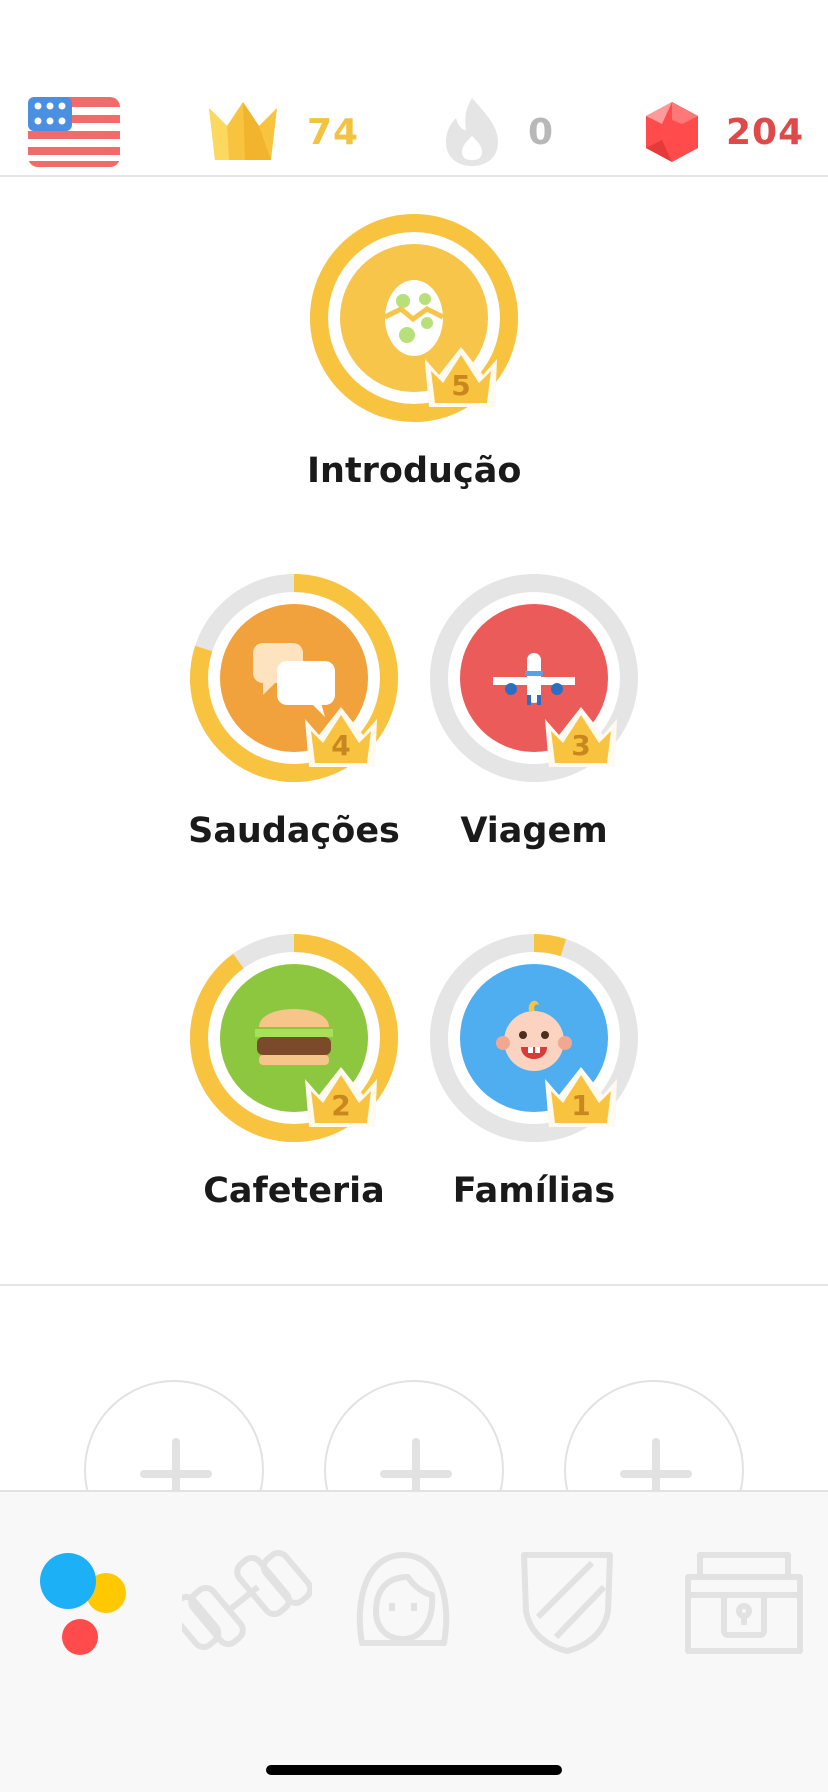 The image size is (828, 1792). I want to click on tab-shop, so click(745, 1602).